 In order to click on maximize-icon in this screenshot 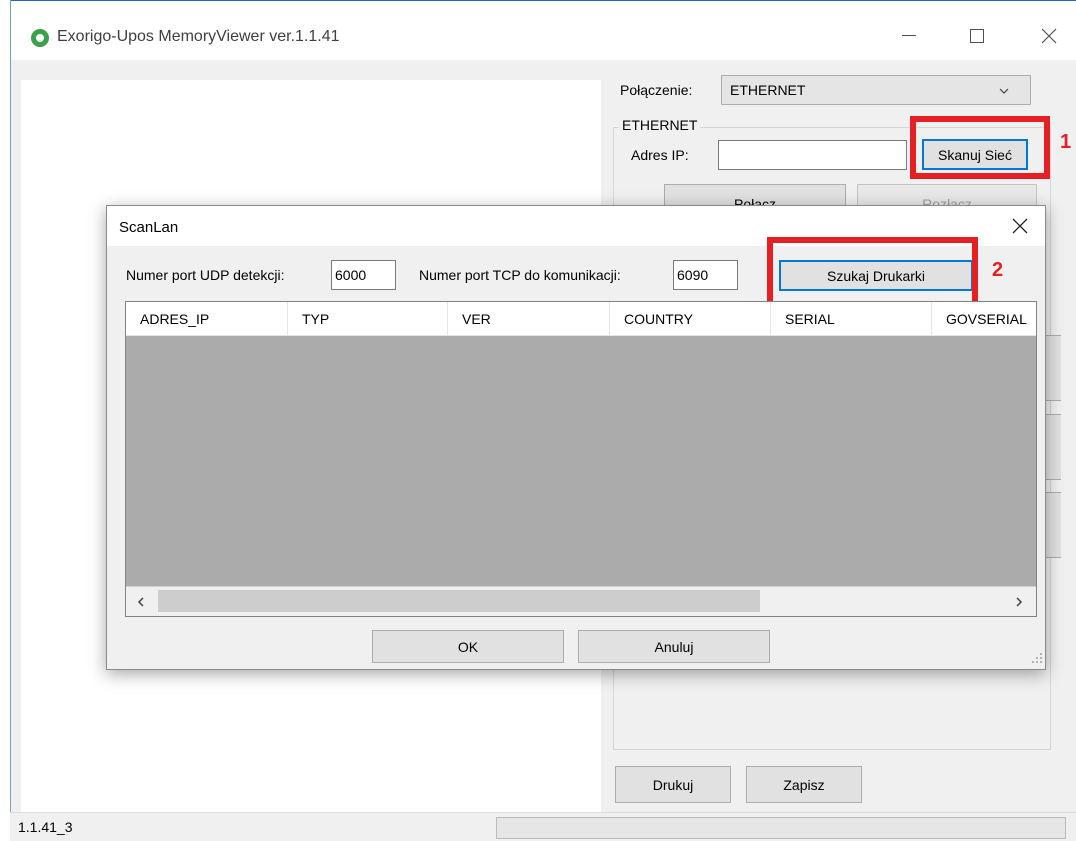, I will do `click(977, 36)`.